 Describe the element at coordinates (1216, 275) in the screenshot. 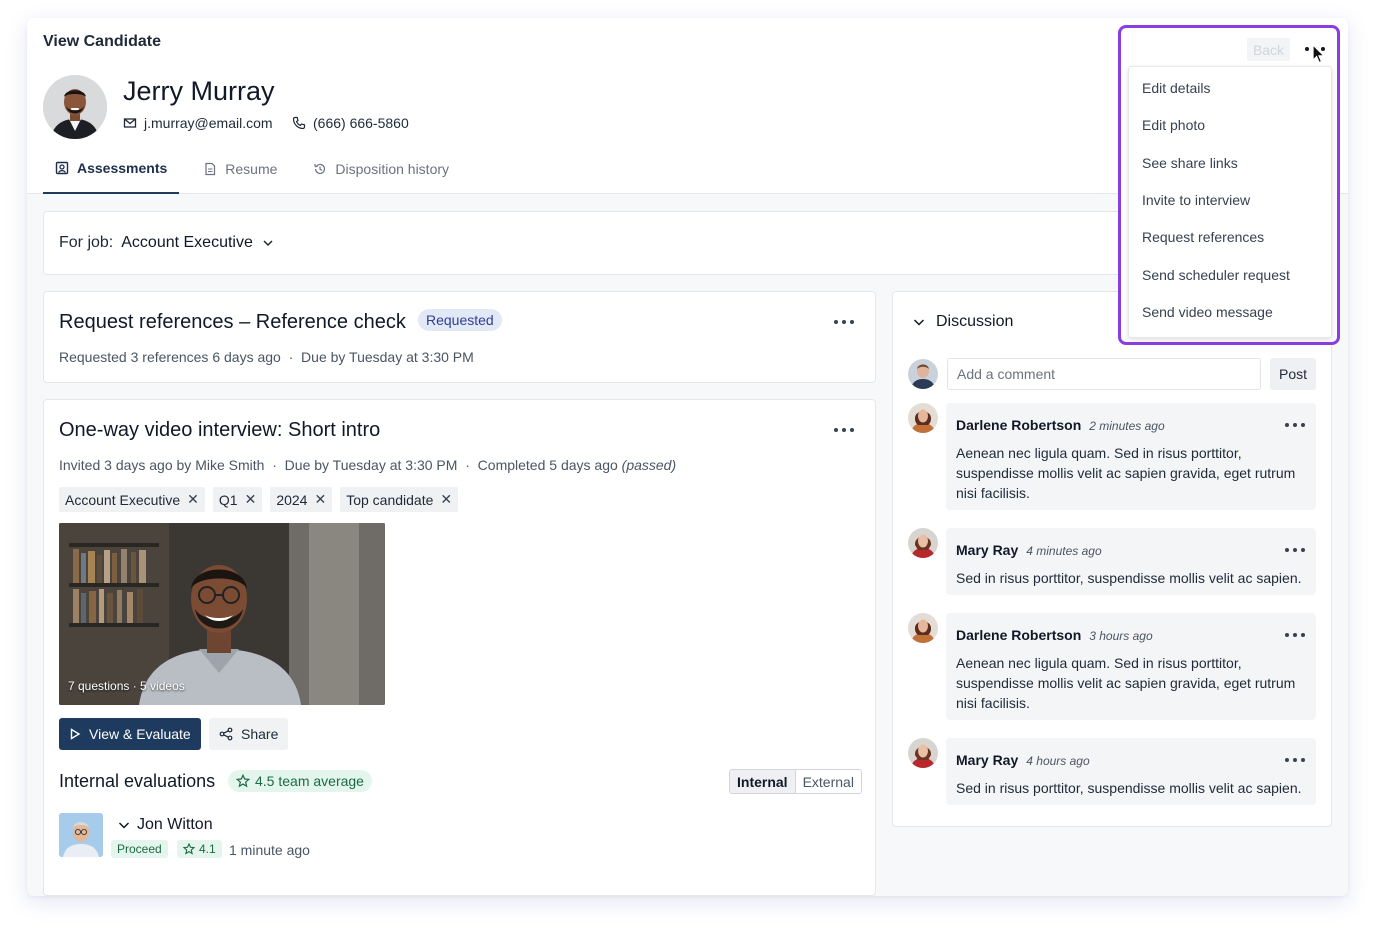

I see `menu-item-send-scheduler-request: Send scheduler request` at that location.